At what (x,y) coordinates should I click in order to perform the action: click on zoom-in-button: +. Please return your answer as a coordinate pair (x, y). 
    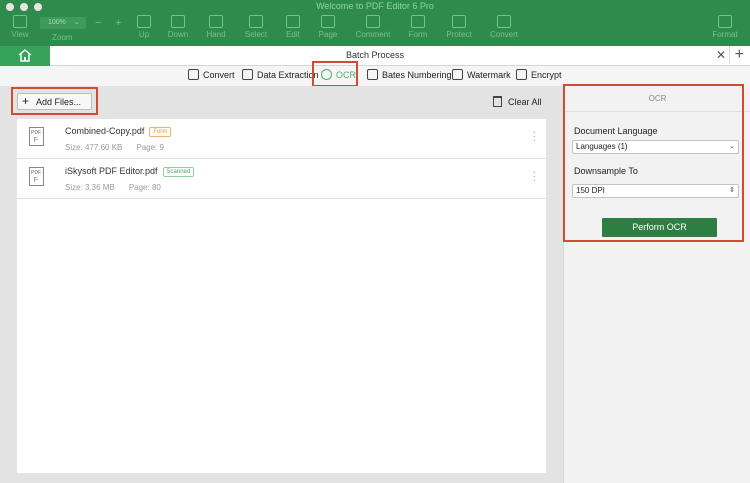
    Looking at the image, I should click on (118, 23).